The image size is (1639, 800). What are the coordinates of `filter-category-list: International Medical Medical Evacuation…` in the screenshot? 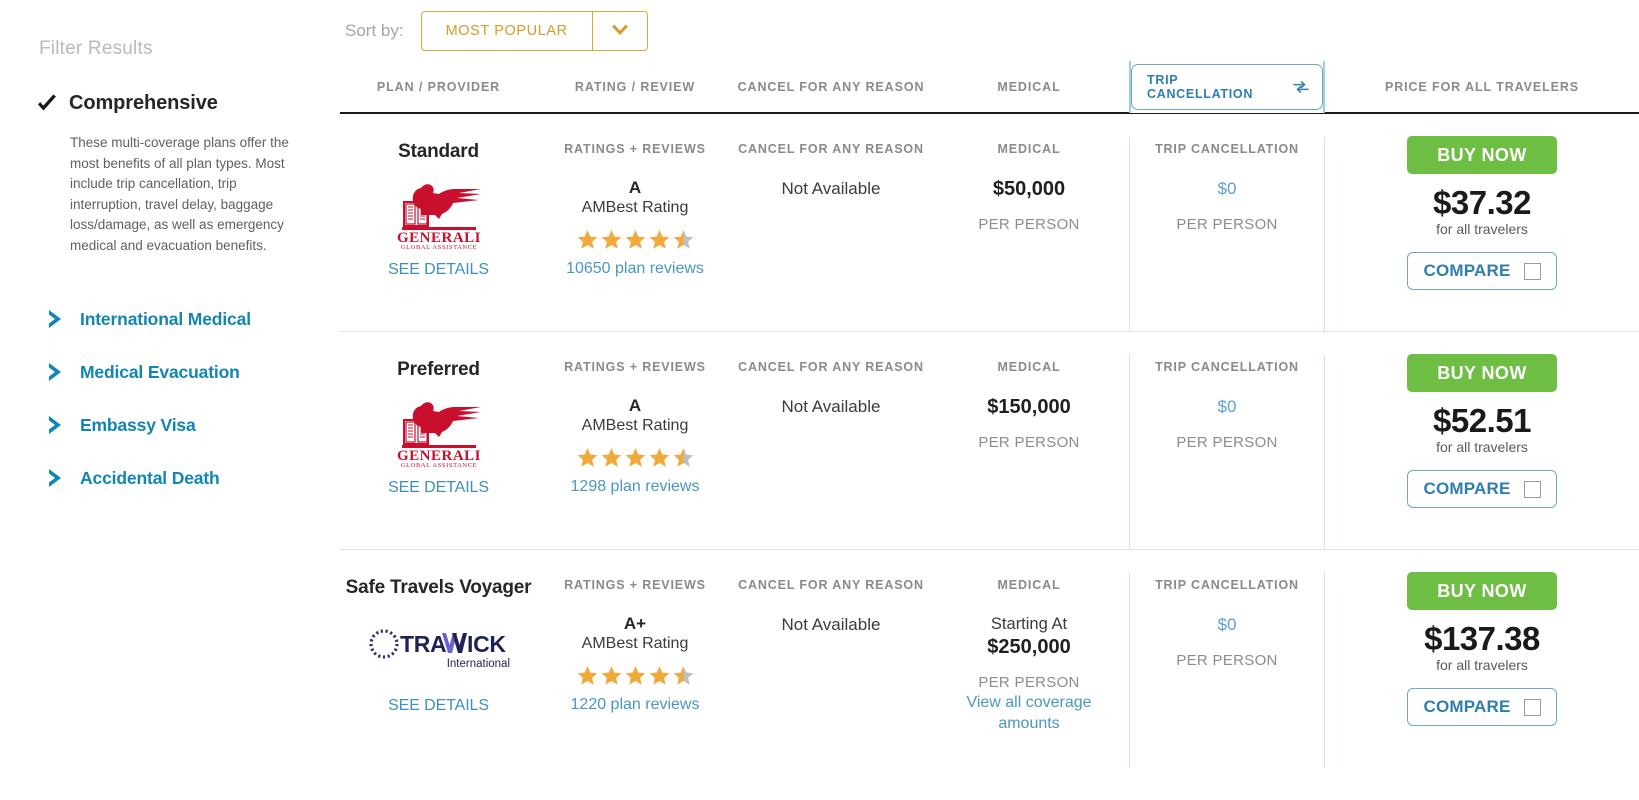 It's located at (171, 398).